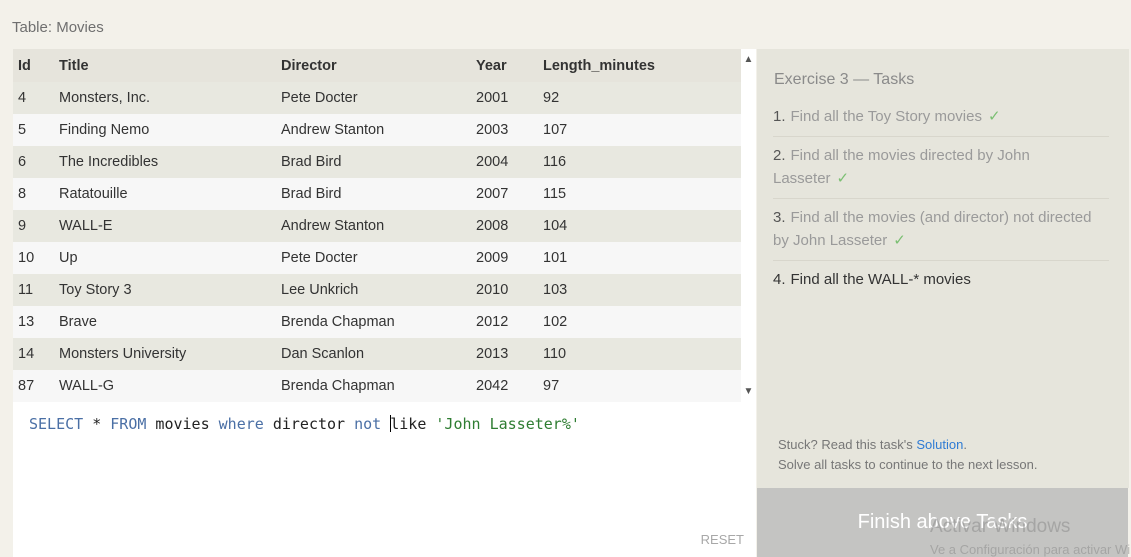 Image resolution: width=1131 pixels, height=557 pixels. I want to click on table-cell: 11, so click(33, 290).